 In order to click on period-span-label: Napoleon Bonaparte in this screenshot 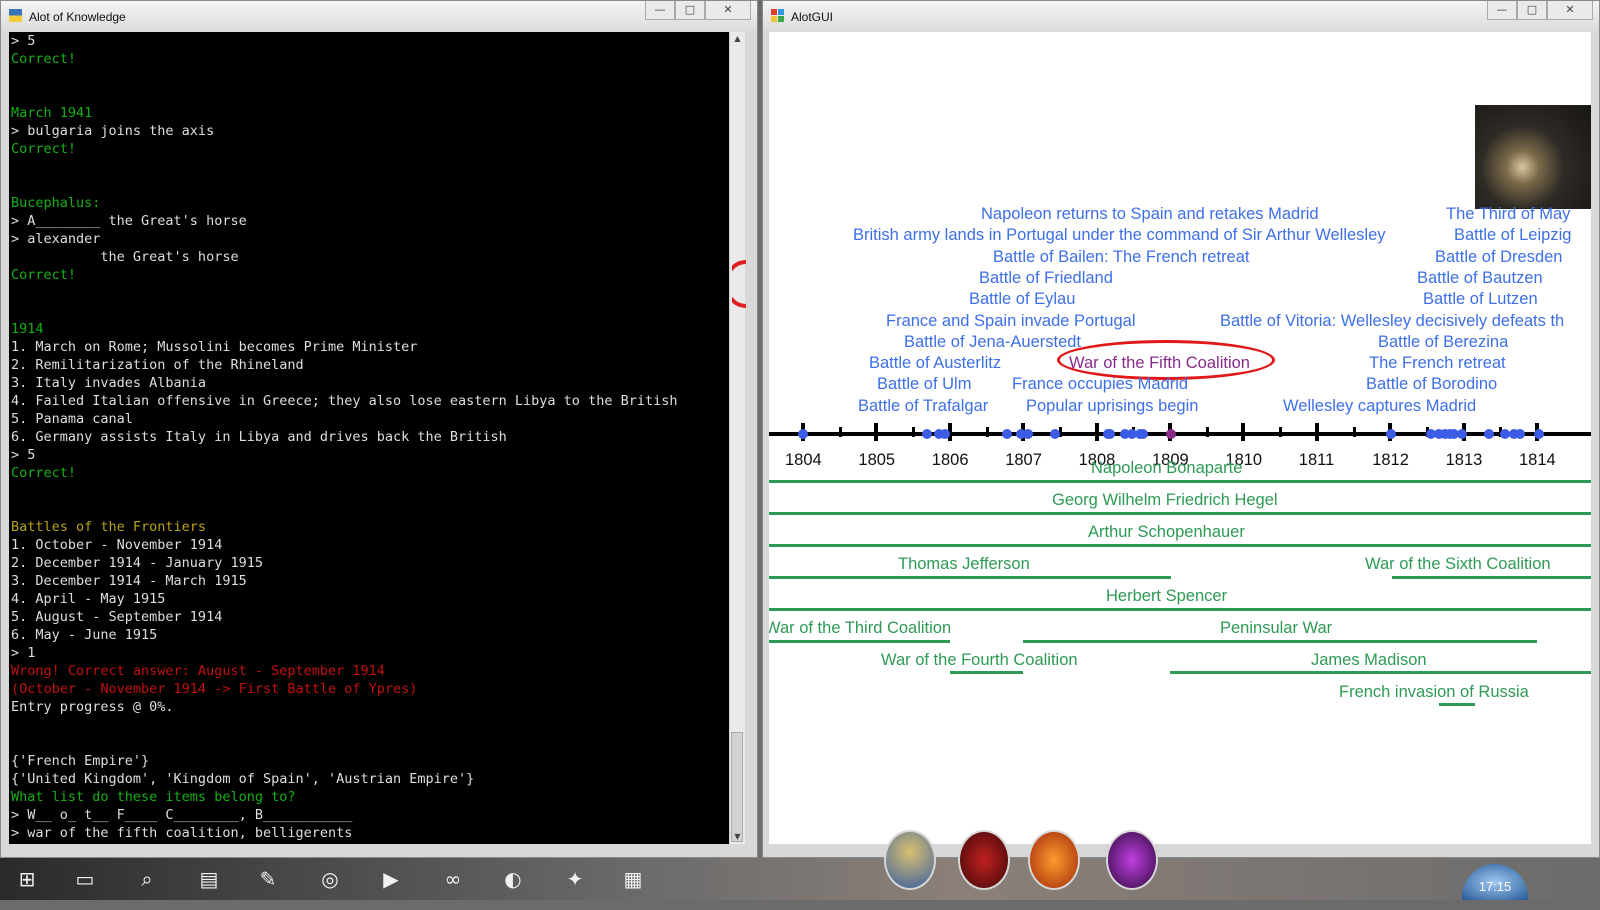, I will do `click(1166, 468)`.